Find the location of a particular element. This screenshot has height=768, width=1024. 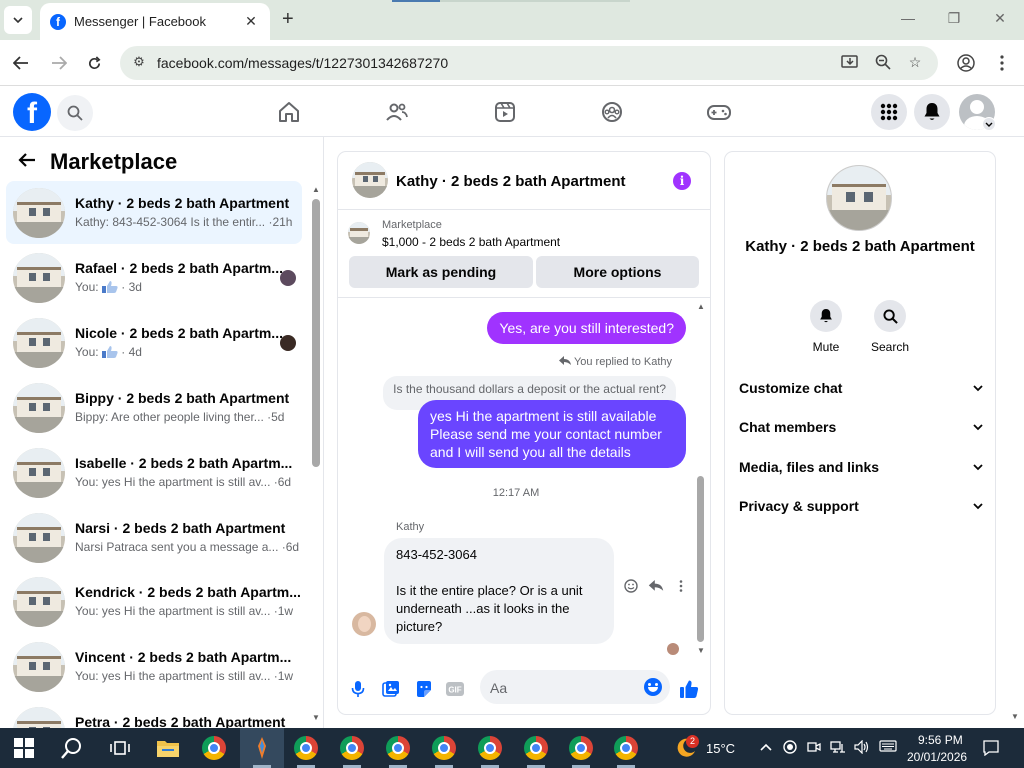

new-tab-button: + is located at coordinates (288, 19).